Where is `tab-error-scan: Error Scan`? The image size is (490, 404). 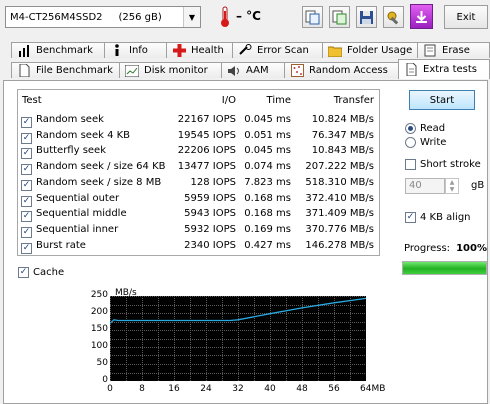 tab-error-scan: Error Scan is located at coordinates (277, 50).